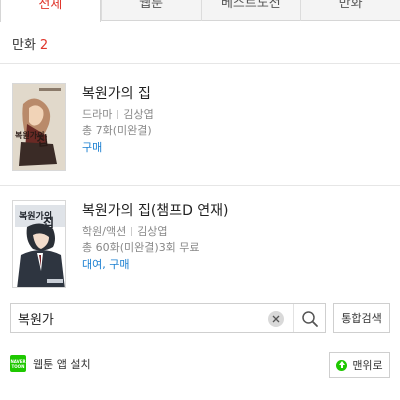 This screenshot has width=400, height=400. What do you see at coordinates (39, 244) in the screenshot?
I see `comic-cover-image: 복원가의 집` at bounding box center [39, 244].